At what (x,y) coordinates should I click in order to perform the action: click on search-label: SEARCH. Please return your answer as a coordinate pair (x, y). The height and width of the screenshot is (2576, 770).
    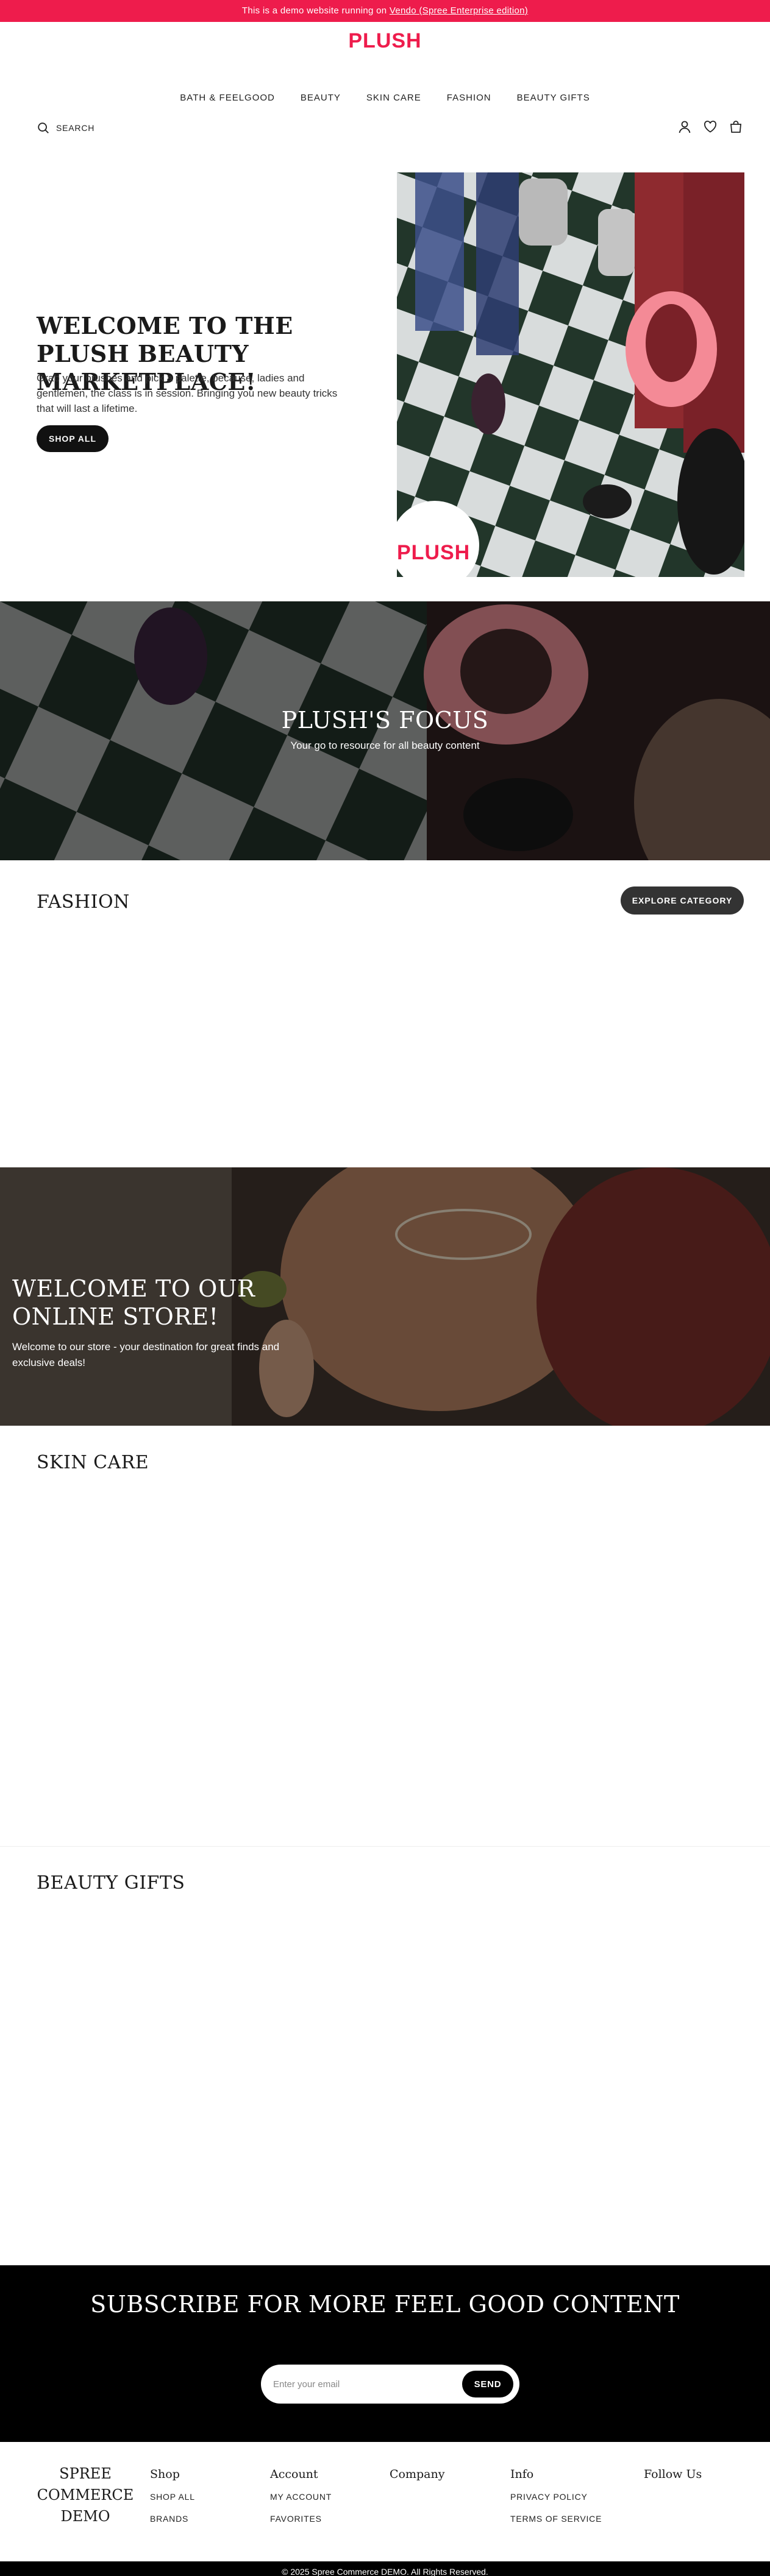
    Looking at the image, I should click on (75, 128).